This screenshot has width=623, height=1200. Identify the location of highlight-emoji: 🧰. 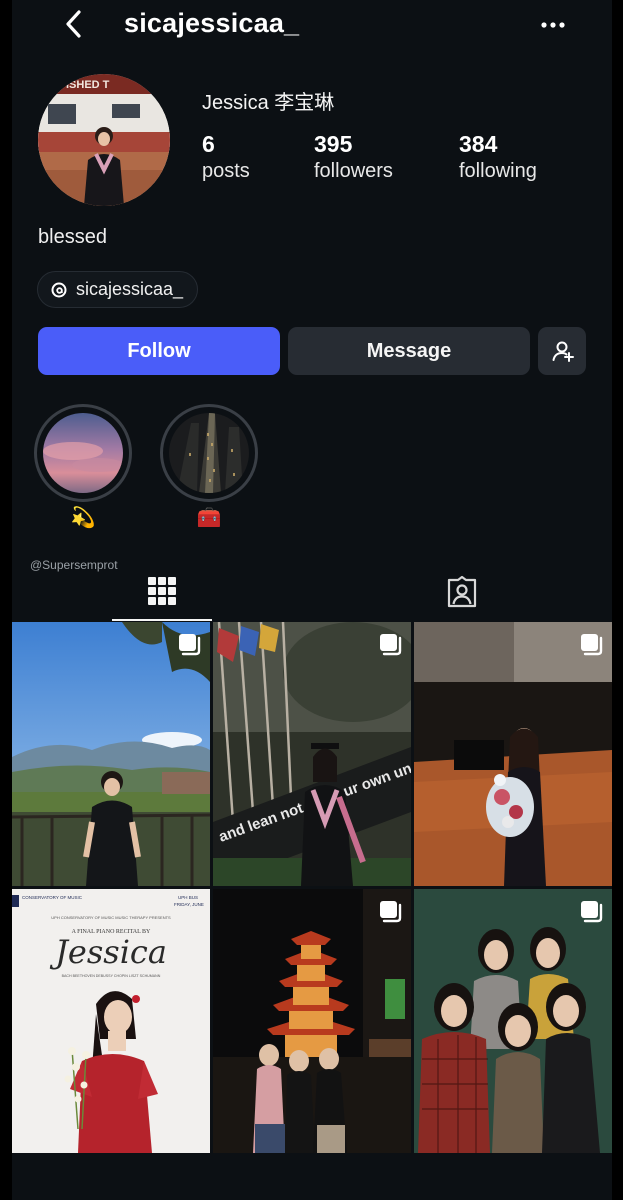
(209, 518).